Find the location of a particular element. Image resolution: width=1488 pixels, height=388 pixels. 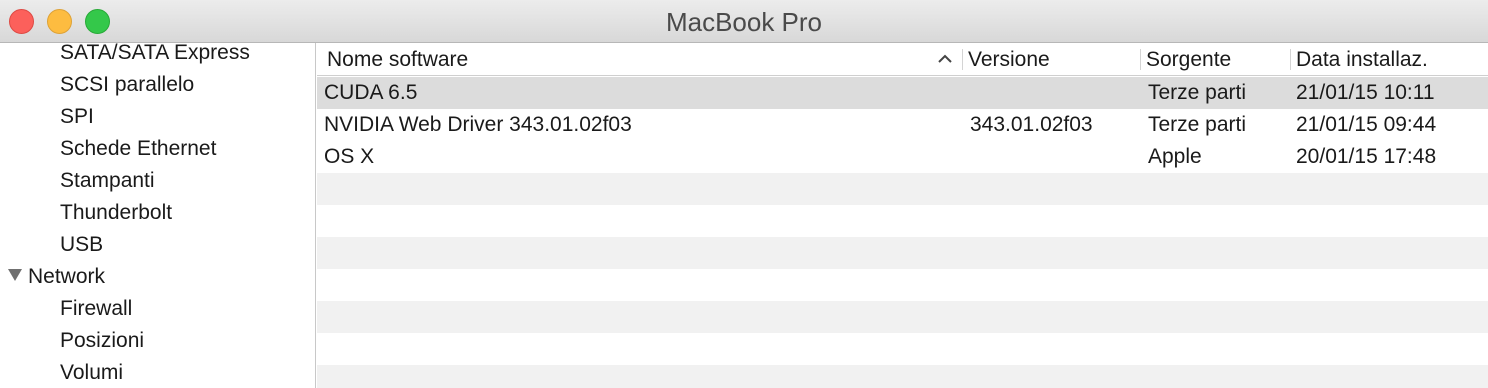

sort-ascending-icon is located at coordinates (945, 58).